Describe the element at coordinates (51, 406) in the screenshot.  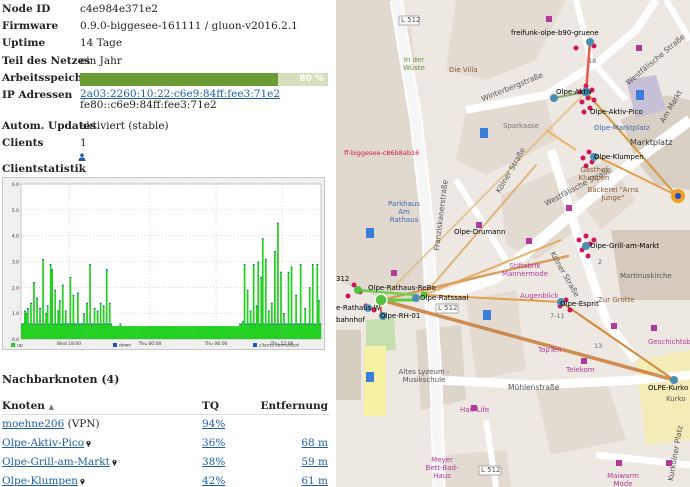
I see `sort-asc-icon: ▲` at that location.